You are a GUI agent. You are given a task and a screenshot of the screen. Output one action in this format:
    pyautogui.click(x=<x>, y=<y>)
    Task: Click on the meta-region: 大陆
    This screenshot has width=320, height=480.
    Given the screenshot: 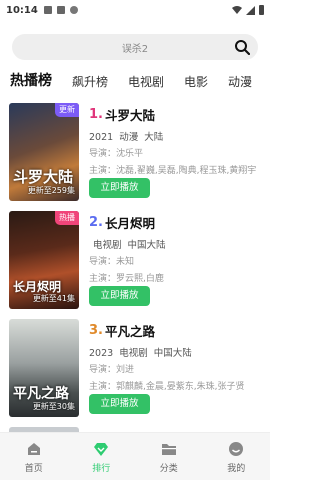 What is the action you would take?
    pyautogui.click(x=154, y=137)
    